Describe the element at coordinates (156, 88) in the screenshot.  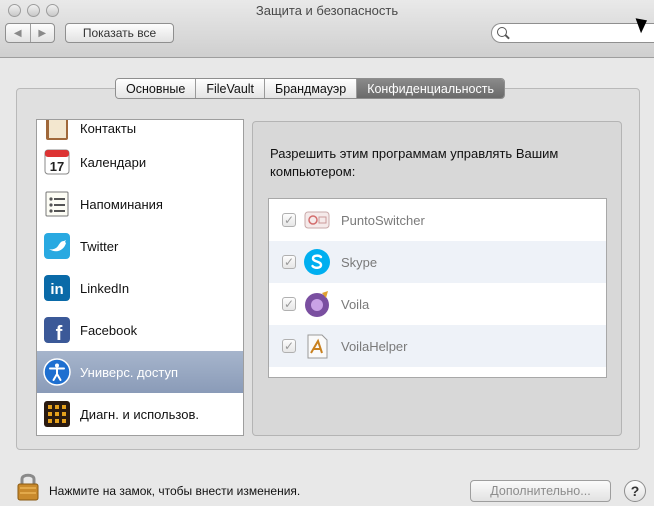
I see `tab-general: Основные` at that location.